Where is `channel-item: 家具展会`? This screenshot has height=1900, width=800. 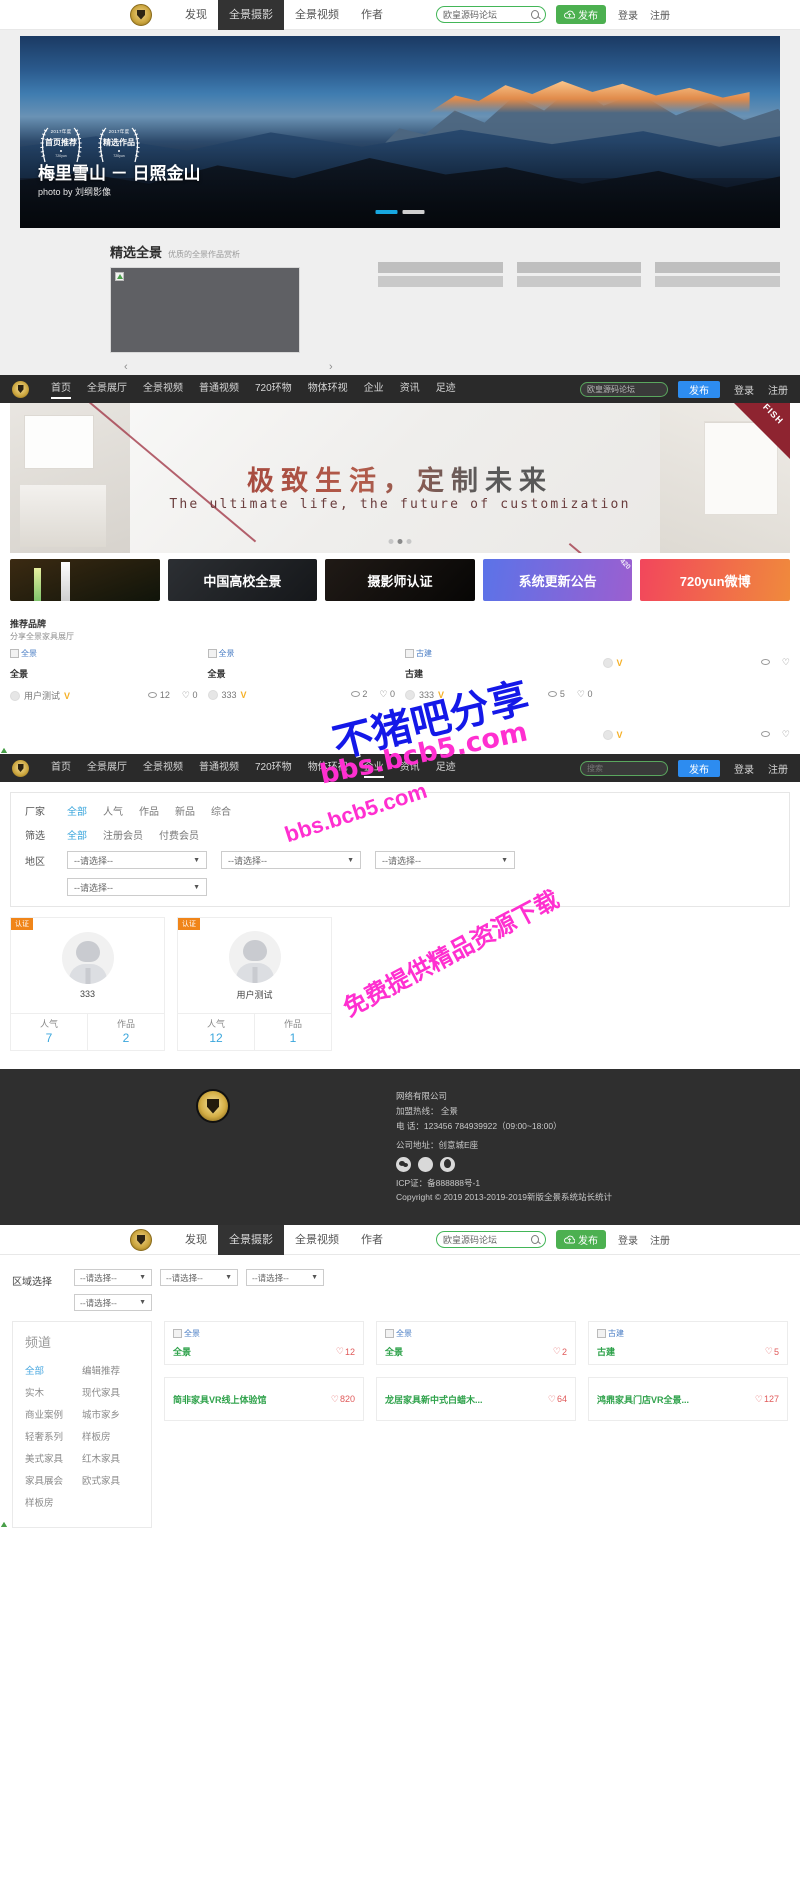
channel-item: 家具展会 is located at coordinates (53, 1480).